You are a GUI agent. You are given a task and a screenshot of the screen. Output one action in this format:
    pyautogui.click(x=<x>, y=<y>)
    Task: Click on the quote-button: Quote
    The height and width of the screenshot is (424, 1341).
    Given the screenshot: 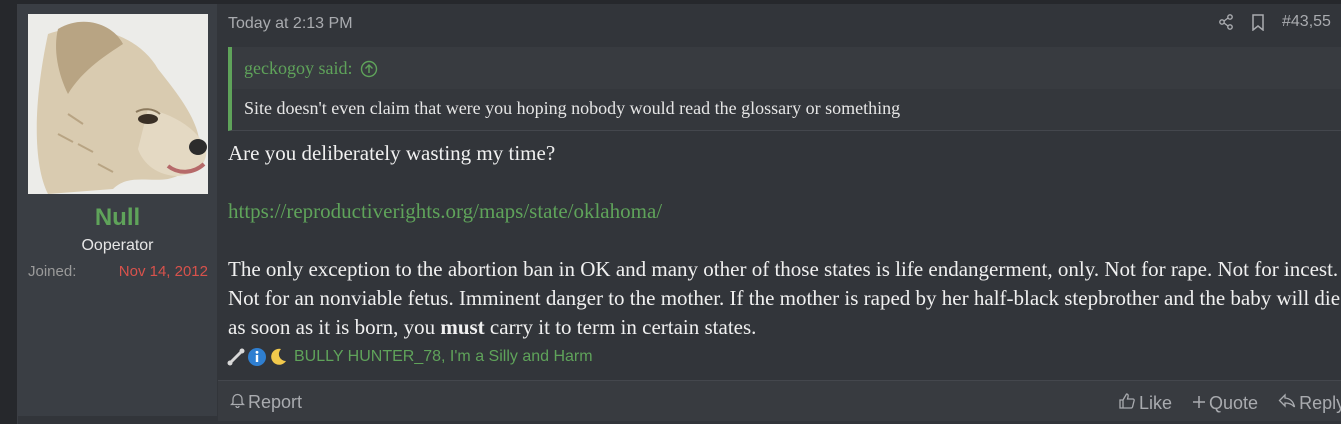 What is the action you would take?
    pyautogui.click(x=1225, y=403)
    